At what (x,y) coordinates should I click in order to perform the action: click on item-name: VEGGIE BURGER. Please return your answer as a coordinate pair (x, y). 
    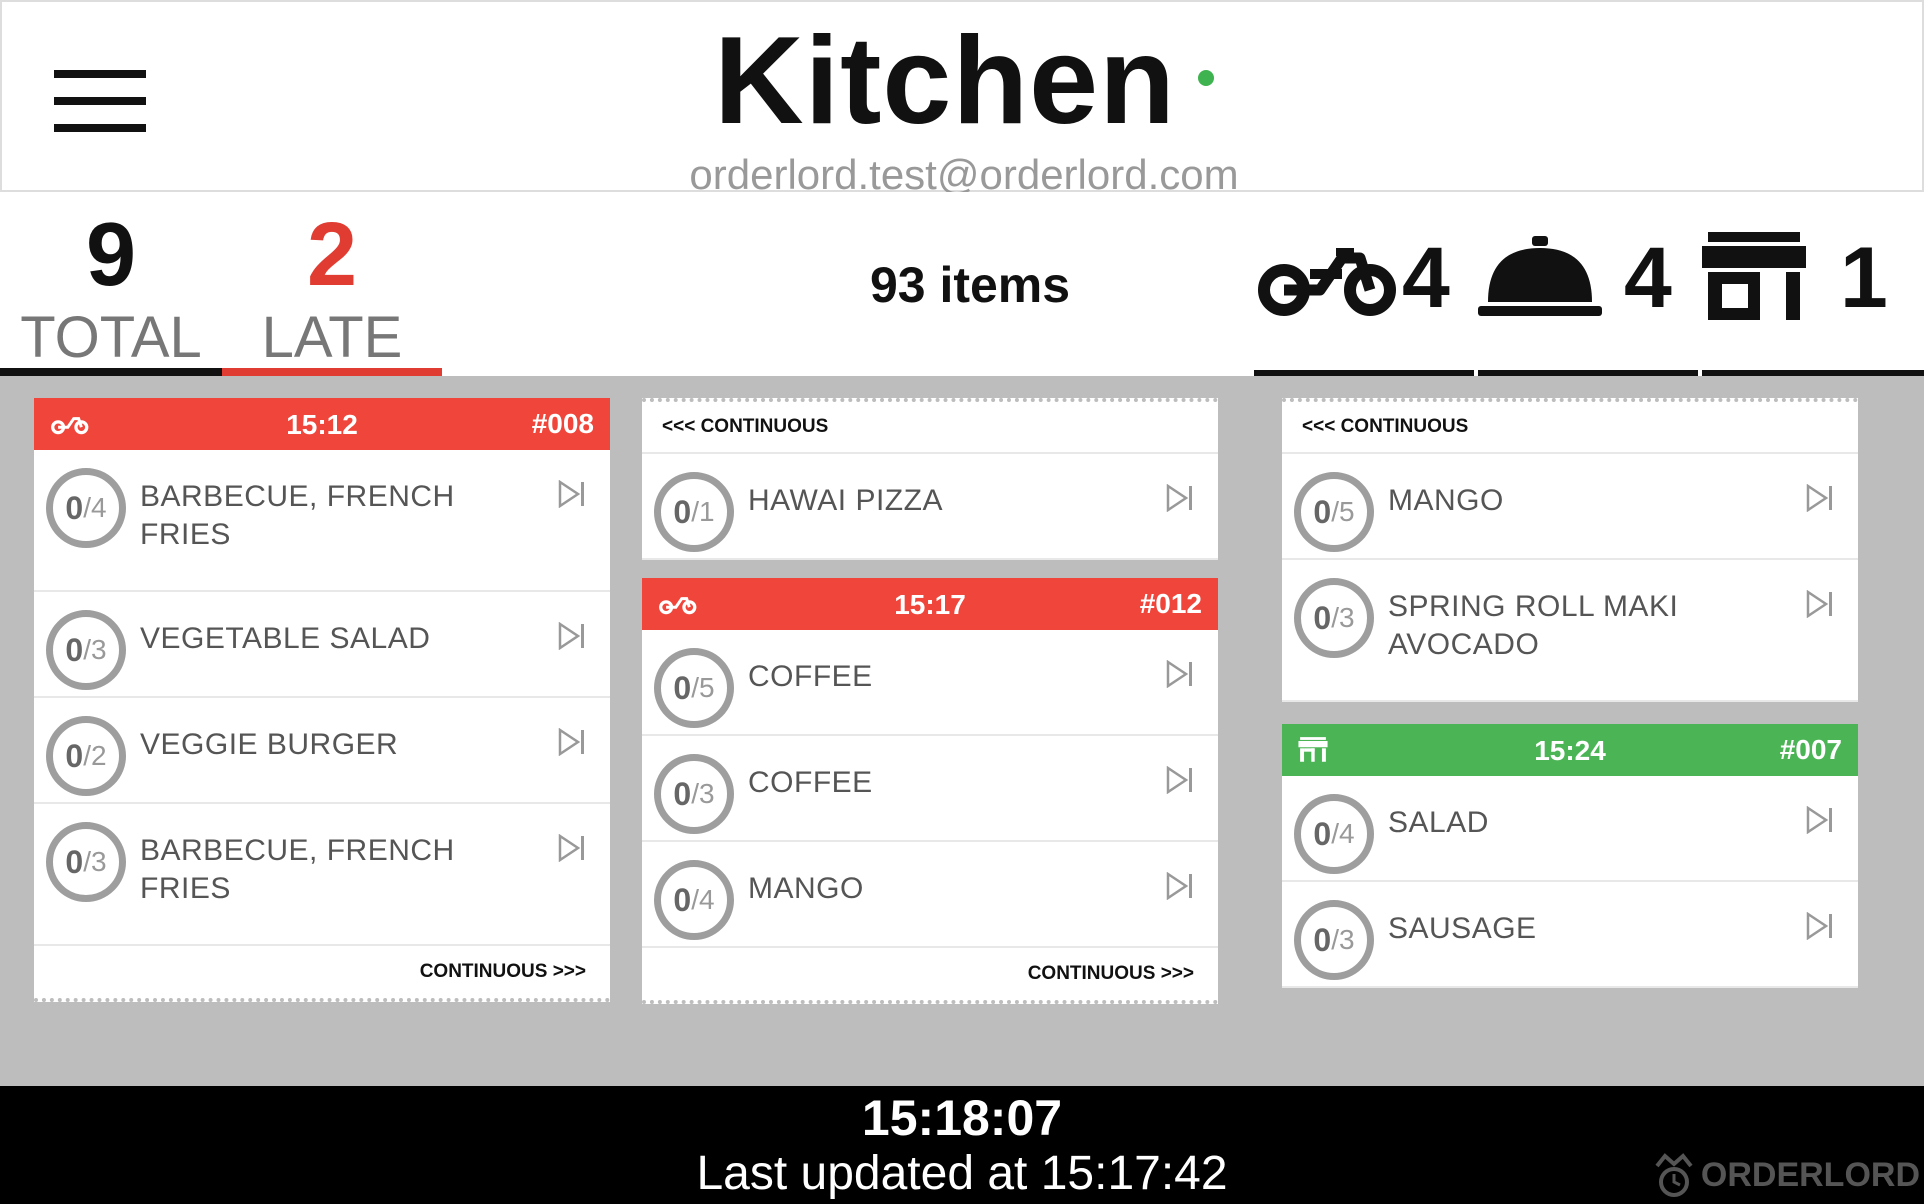
    Looking at the image, I should click on (269, 744).